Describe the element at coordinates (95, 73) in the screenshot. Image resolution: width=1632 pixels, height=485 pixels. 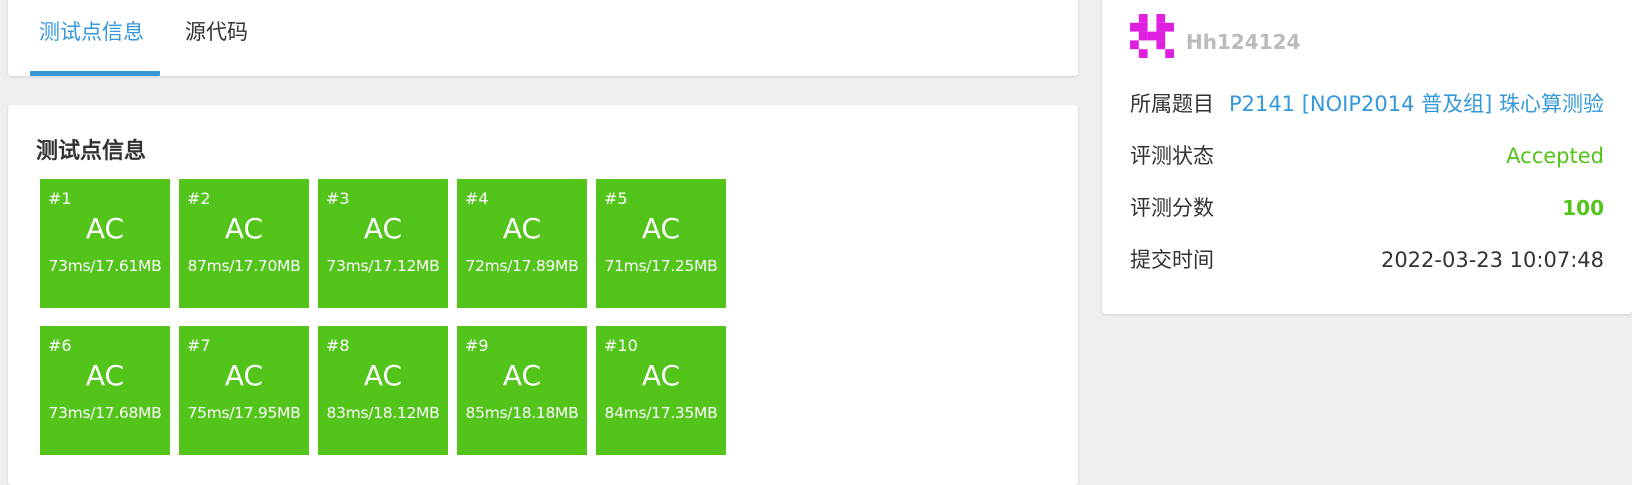
I see `active-tab-indicator` at that location.